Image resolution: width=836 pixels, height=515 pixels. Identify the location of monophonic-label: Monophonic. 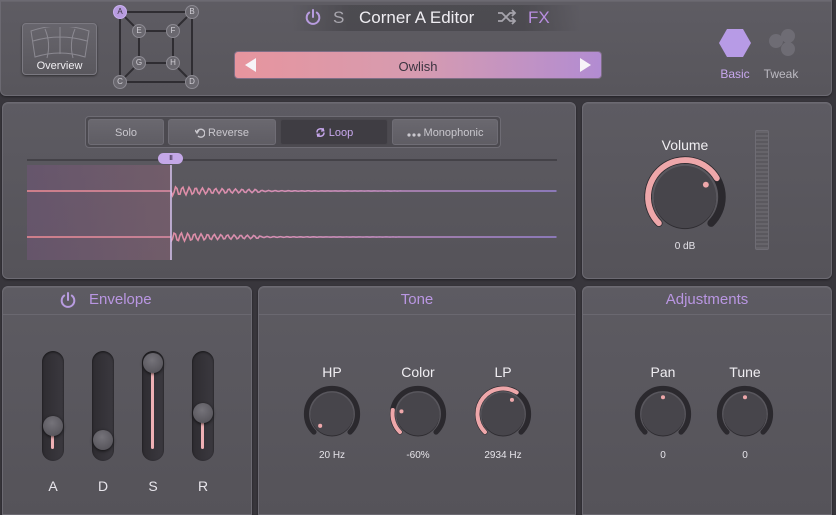
(453, 133).